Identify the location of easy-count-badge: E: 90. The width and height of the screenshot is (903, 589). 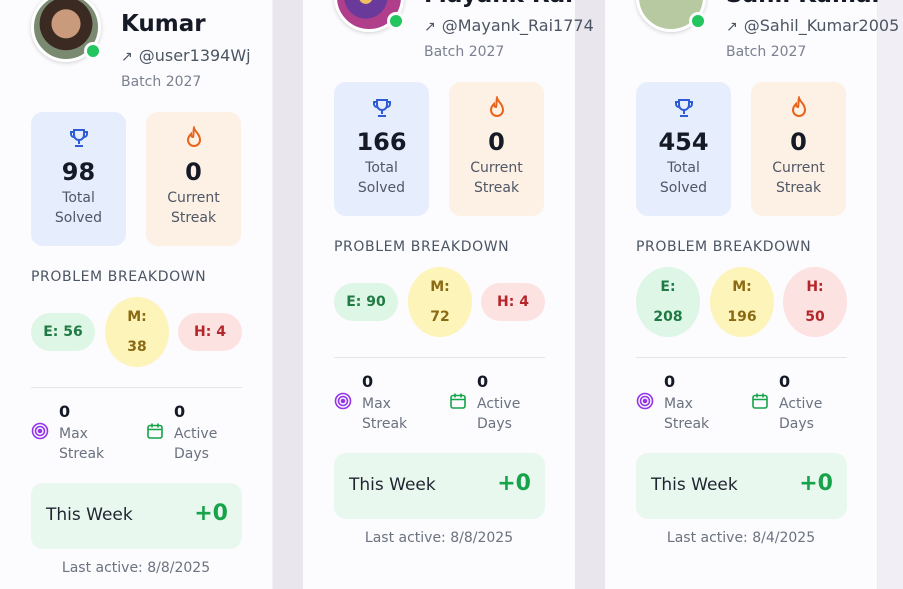
(366, 302).